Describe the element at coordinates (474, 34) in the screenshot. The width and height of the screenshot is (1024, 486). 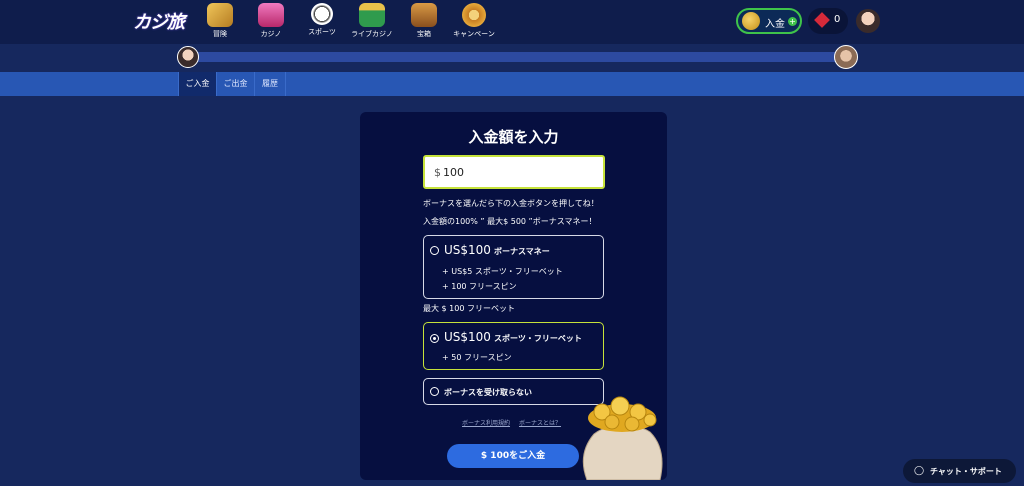
I see `nav-label: キャンペーン` at that location.